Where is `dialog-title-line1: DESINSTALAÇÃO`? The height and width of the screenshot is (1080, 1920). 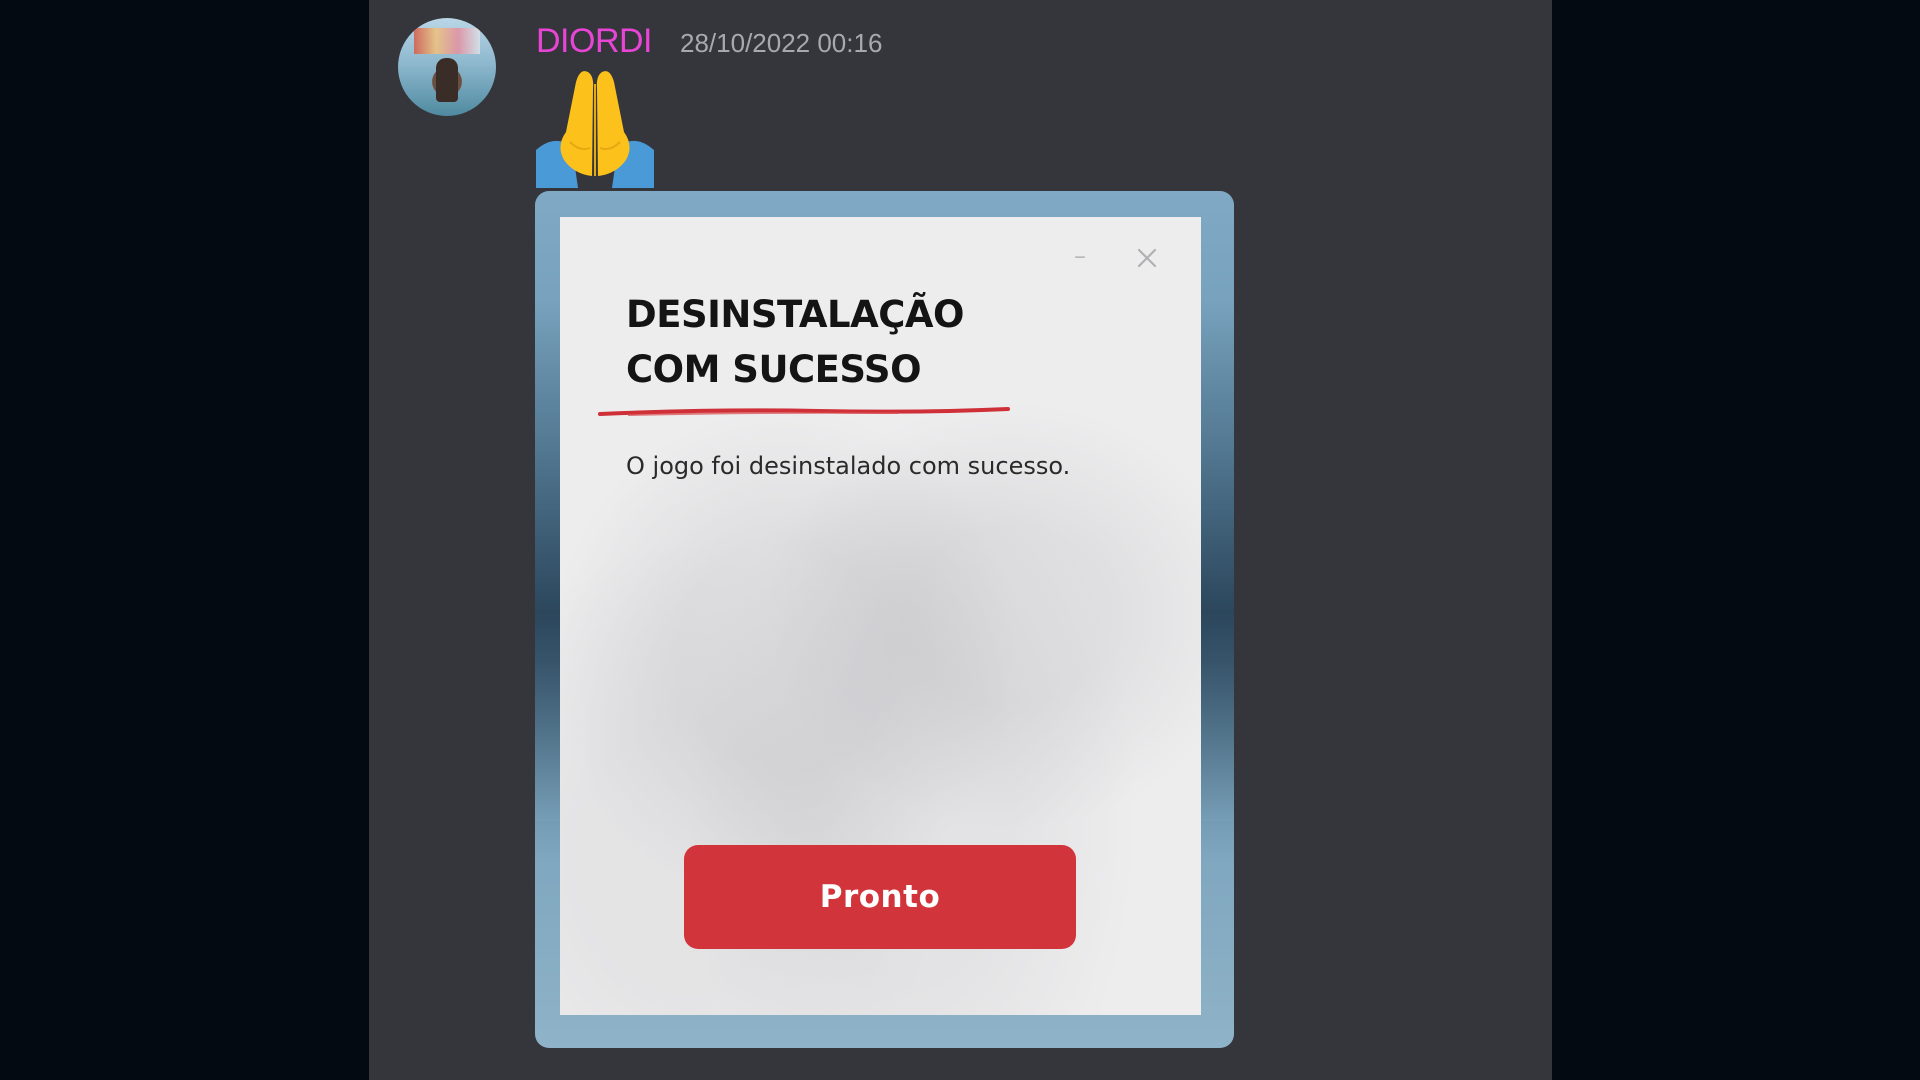 dialog-title-line1: DESINSTALAÇÃO is located at coordinates (795, 314).